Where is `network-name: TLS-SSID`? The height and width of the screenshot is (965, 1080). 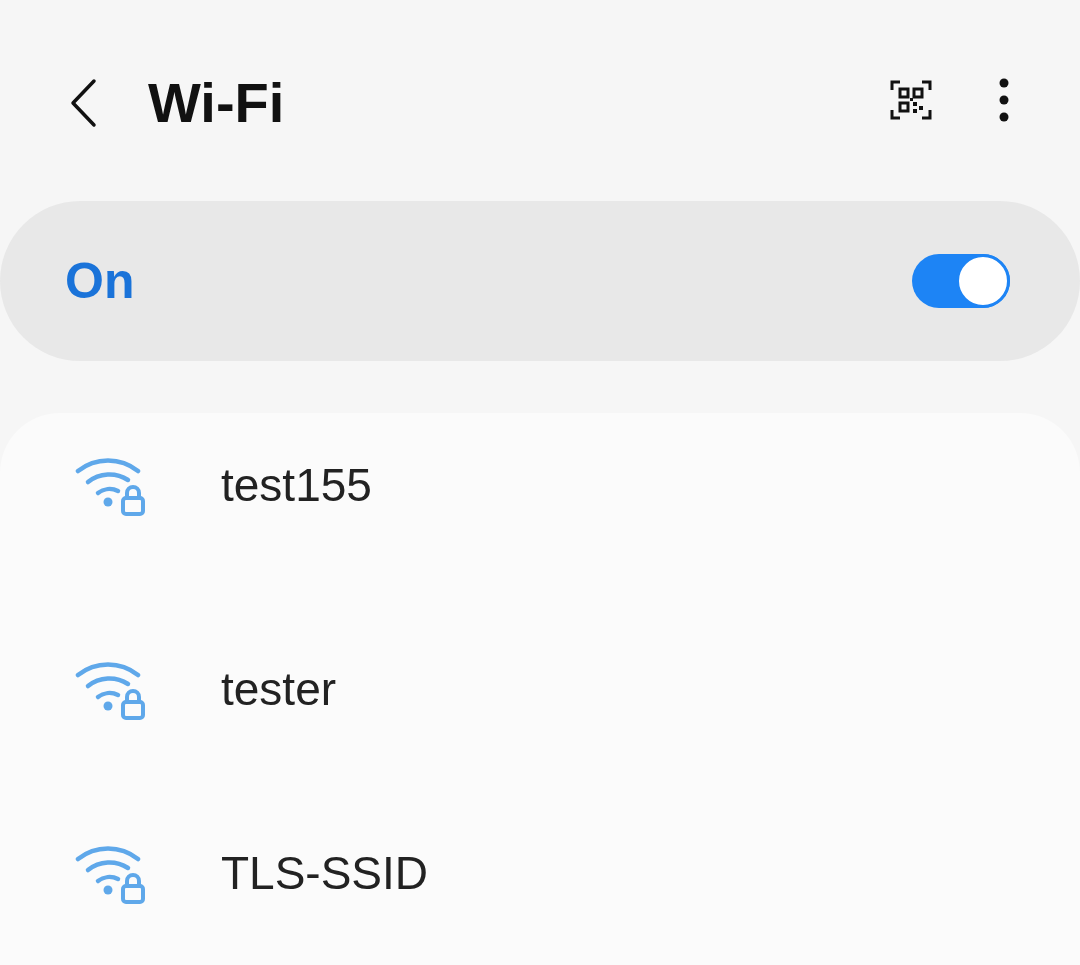 network-name: TLS-SSID is located at coordinates (325, 873).